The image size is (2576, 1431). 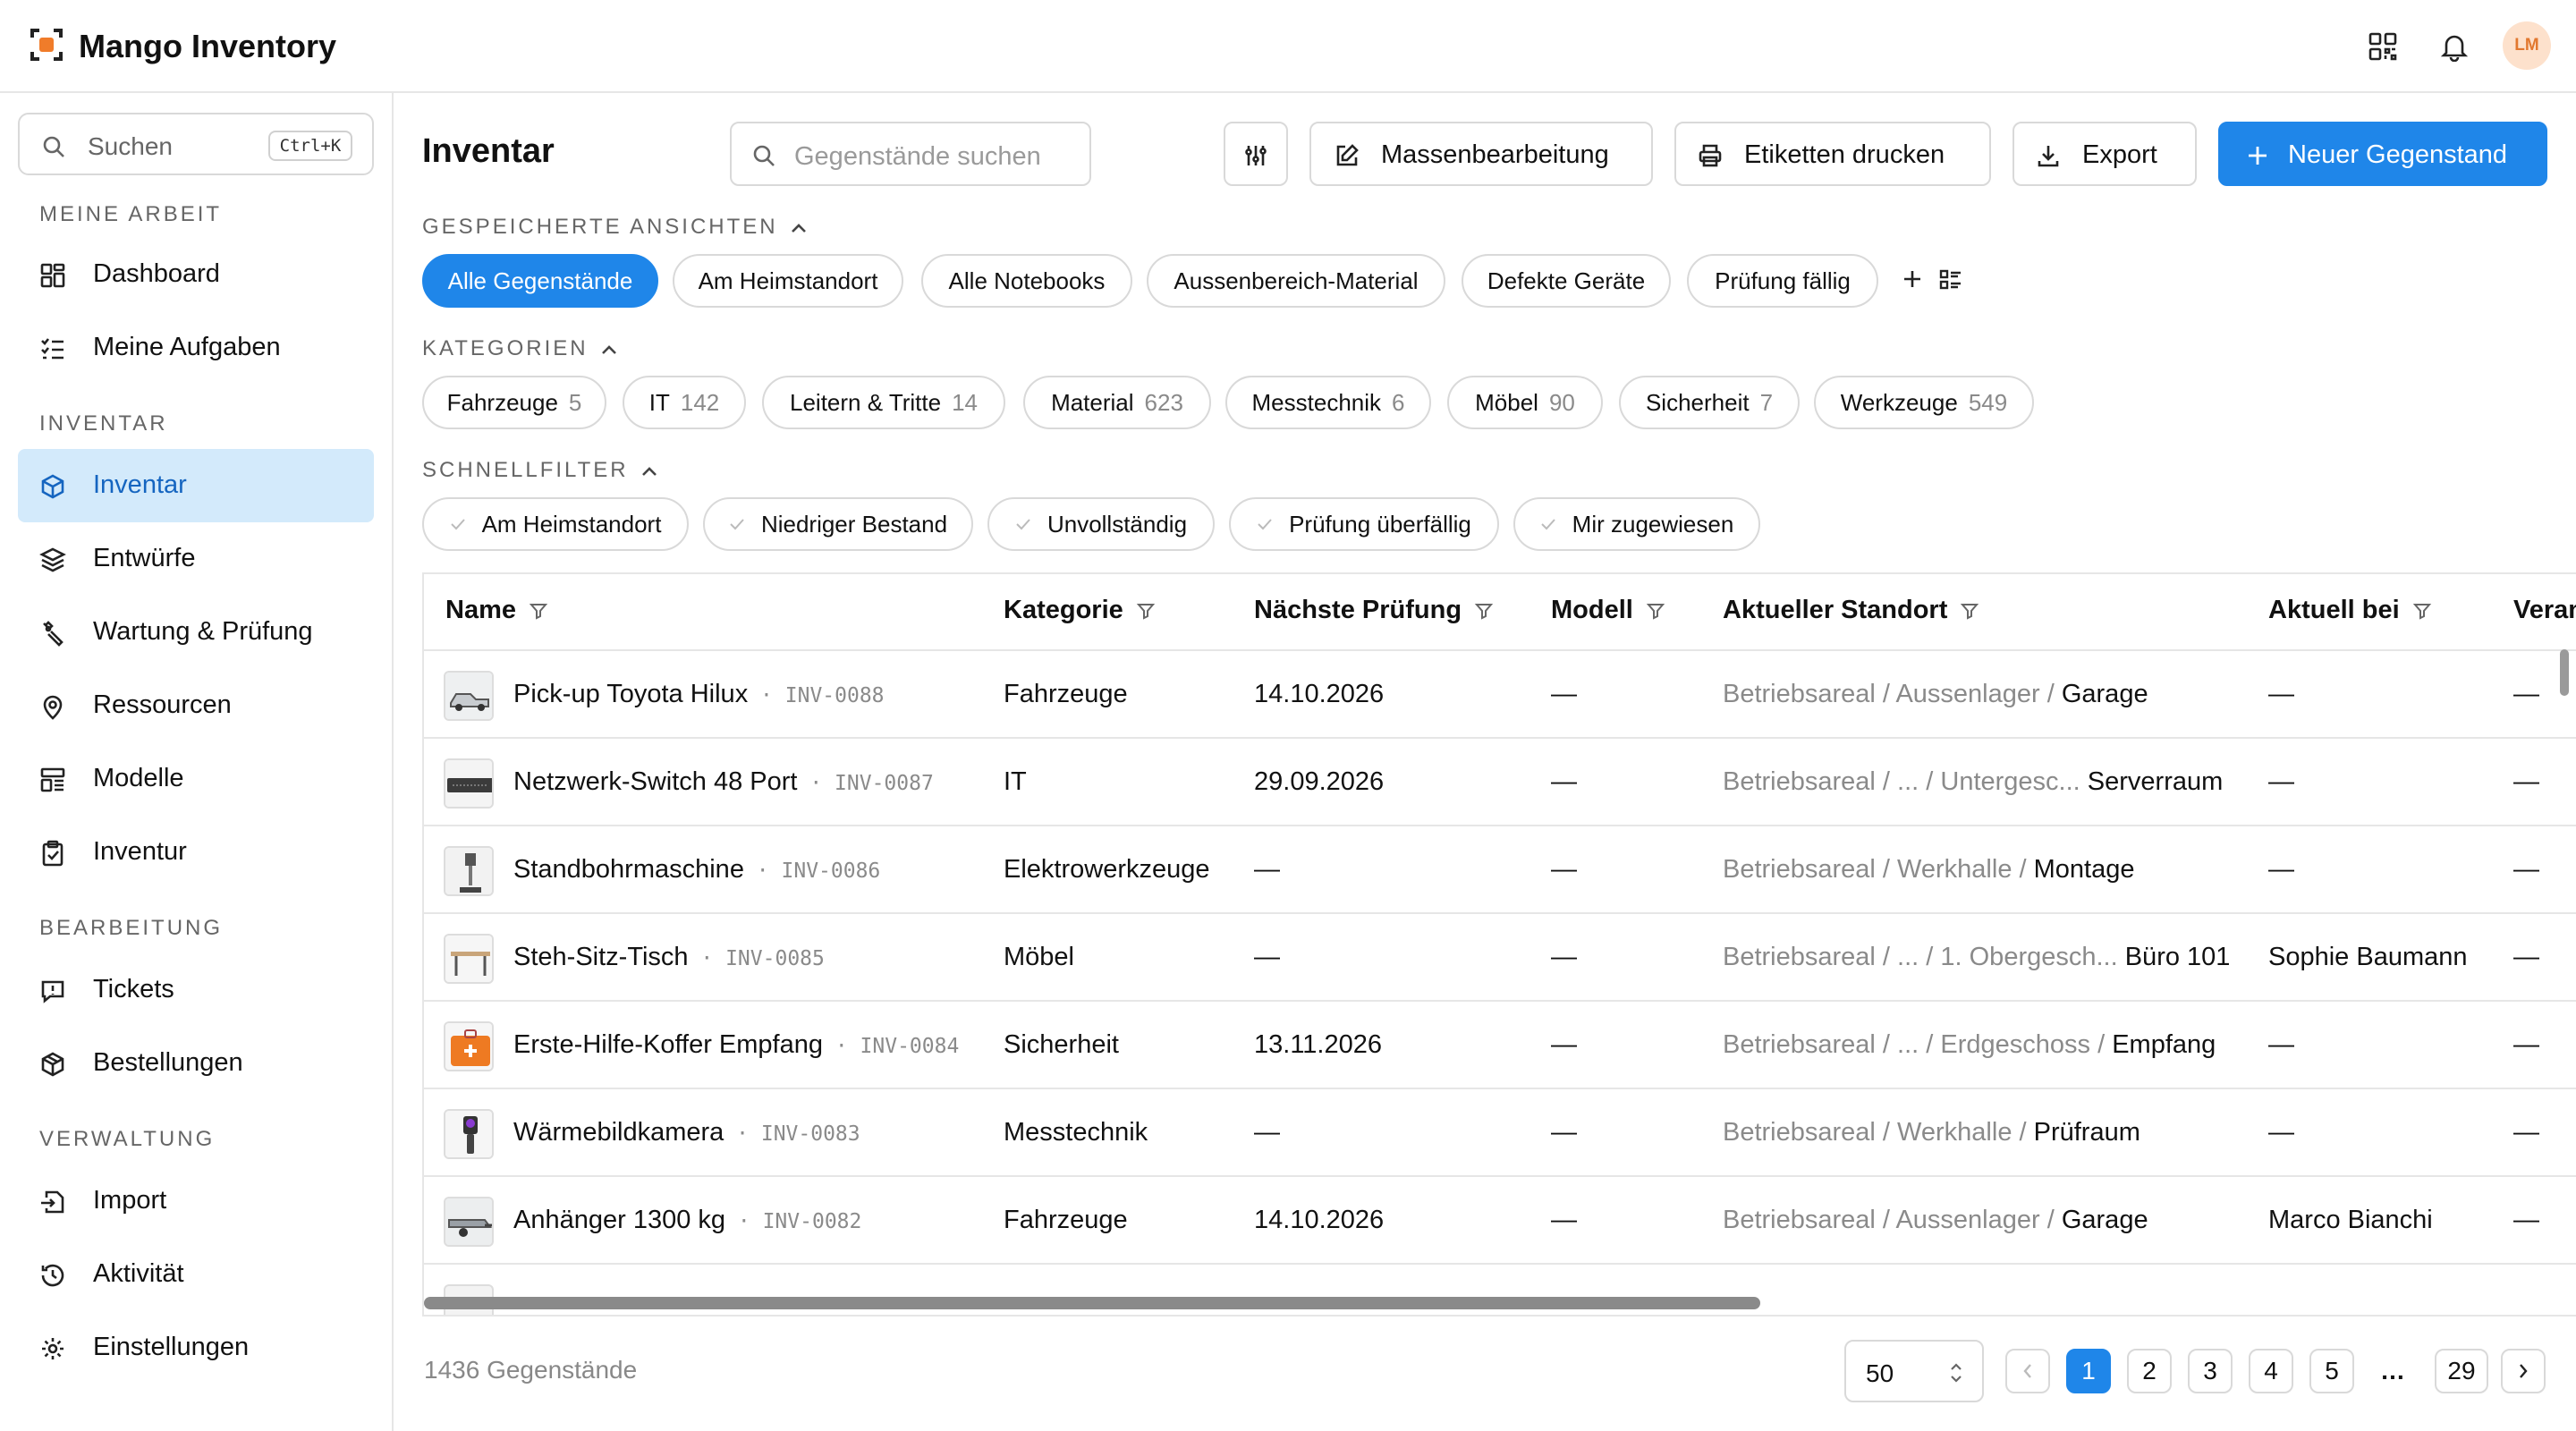 What do you see at coordinates (196, 274) in the screenshot?
I see `sidebar-item-dashboard: Dashboard` at bounding box center [196, 274].